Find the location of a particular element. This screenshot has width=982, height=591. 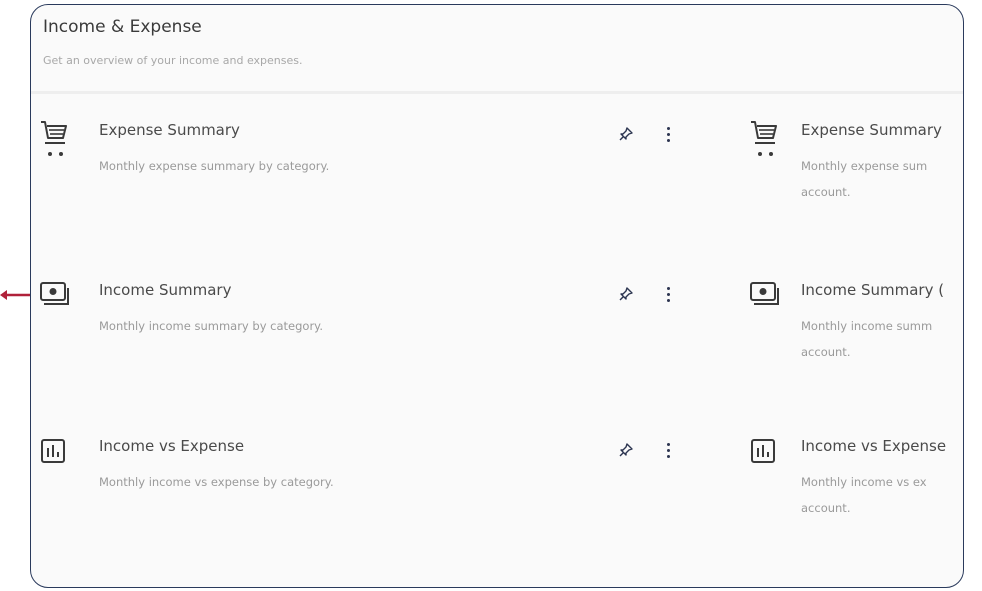

report-description: Monthly income summ account. is located at coordinates (867, 339).